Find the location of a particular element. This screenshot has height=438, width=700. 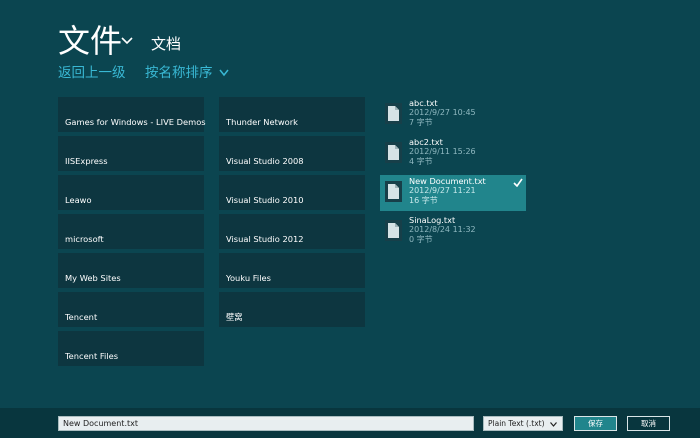

checkmark-icon is located at coordinates (518, 182).